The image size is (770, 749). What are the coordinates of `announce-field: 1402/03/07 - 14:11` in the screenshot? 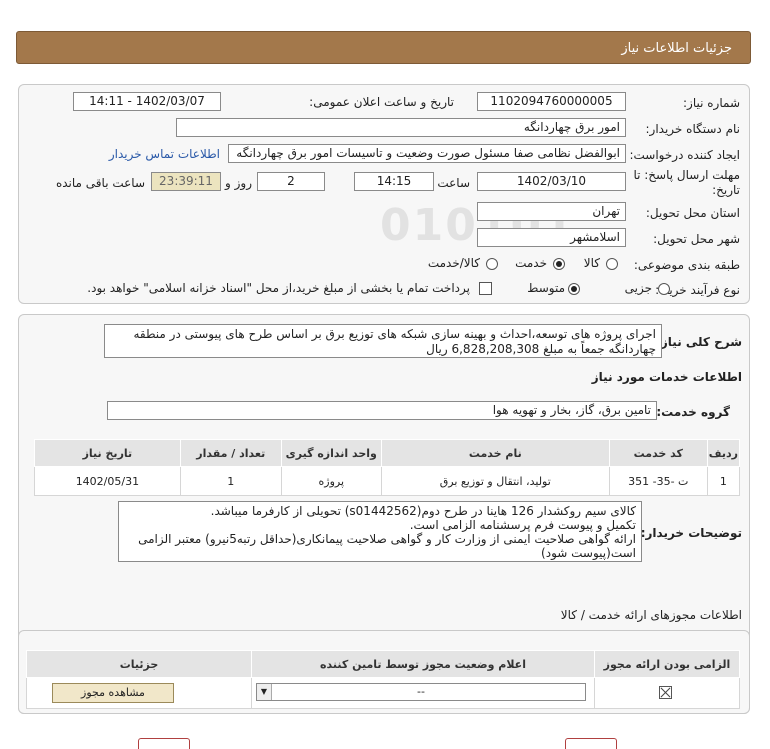 It's located at (147, 101).